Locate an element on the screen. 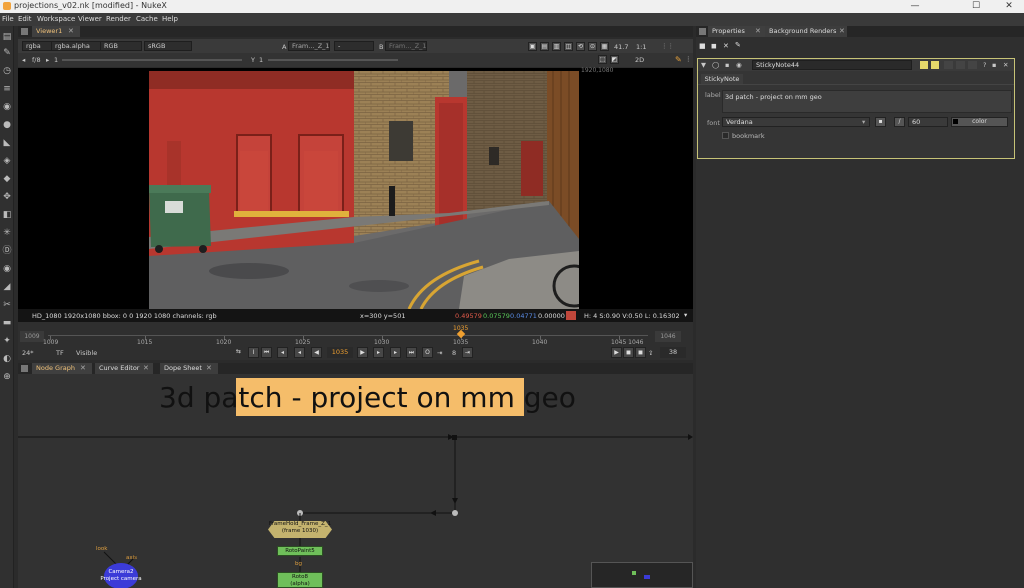 The height and width of the screenshot is (588, 1024). plugins-tool-icon: ⊕ is located at coordinates (7, 377).